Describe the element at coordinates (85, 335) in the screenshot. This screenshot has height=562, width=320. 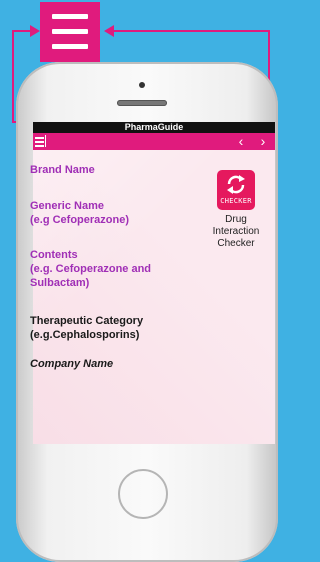
I see `therapeutic-category-hint: (e.g.Cephalosporins)` at that location.